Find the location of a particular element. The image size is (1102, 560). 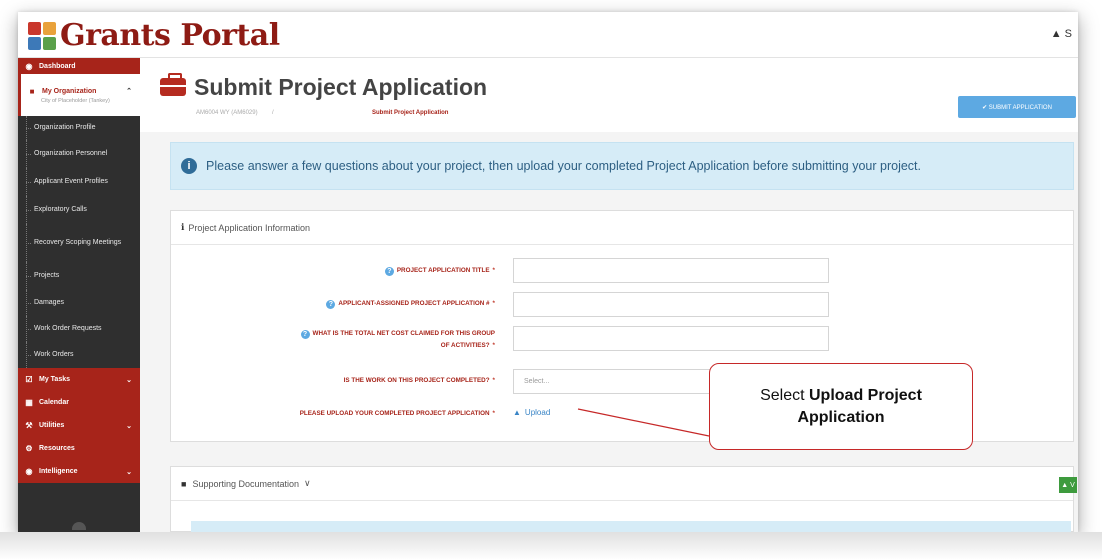

page-title: Submit Project Application is located at coordinates (341, 87).